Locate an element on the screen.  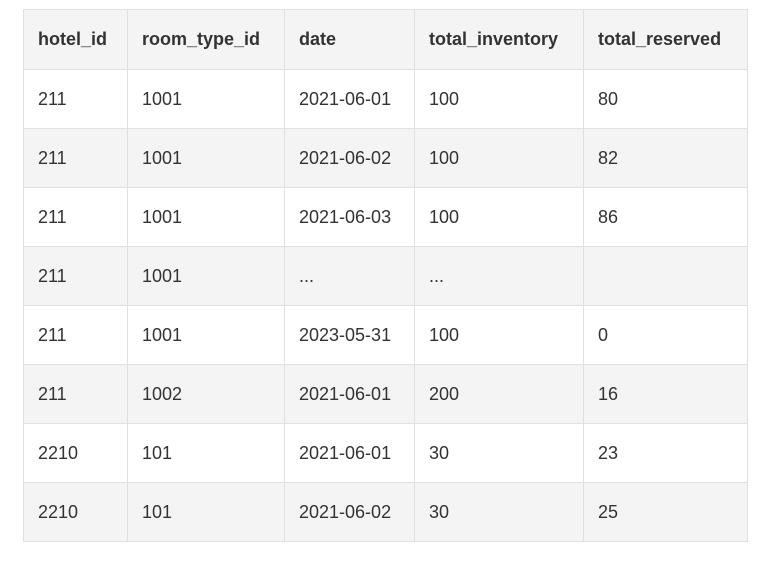
table-cell is located at coordinates (665, 276).